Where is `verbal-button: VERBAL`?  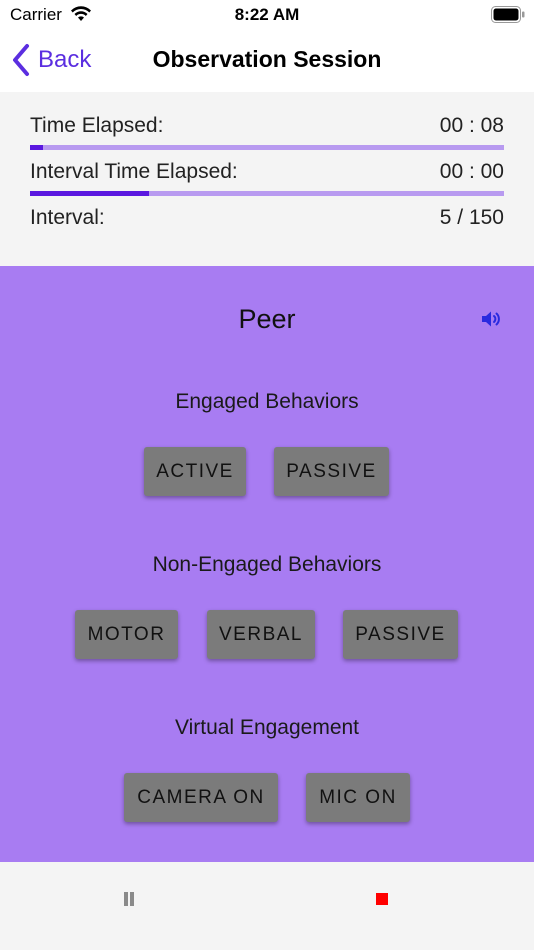
verbal-button: VERBAL is located at coordinates (261, 634).